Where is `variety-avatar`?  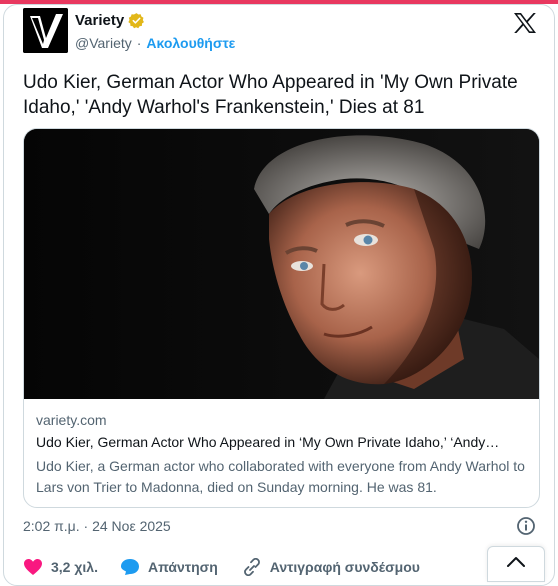 variety-avatar is located at coordinates (45, 30).